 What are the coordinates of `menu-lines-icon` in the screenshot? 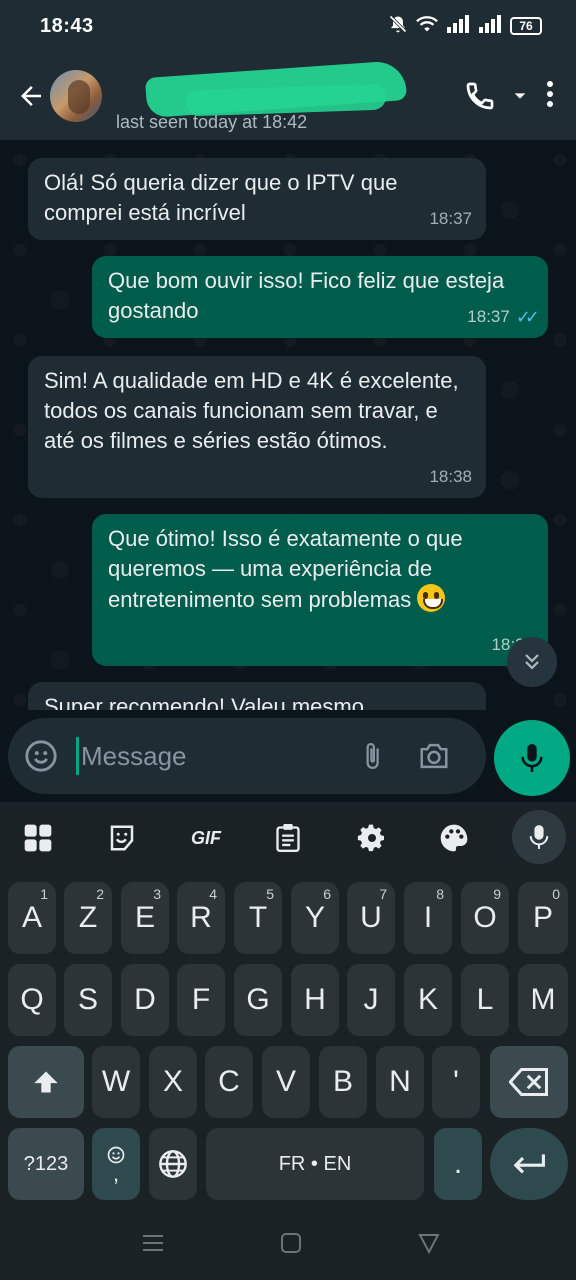 It's located at (153, 1243).